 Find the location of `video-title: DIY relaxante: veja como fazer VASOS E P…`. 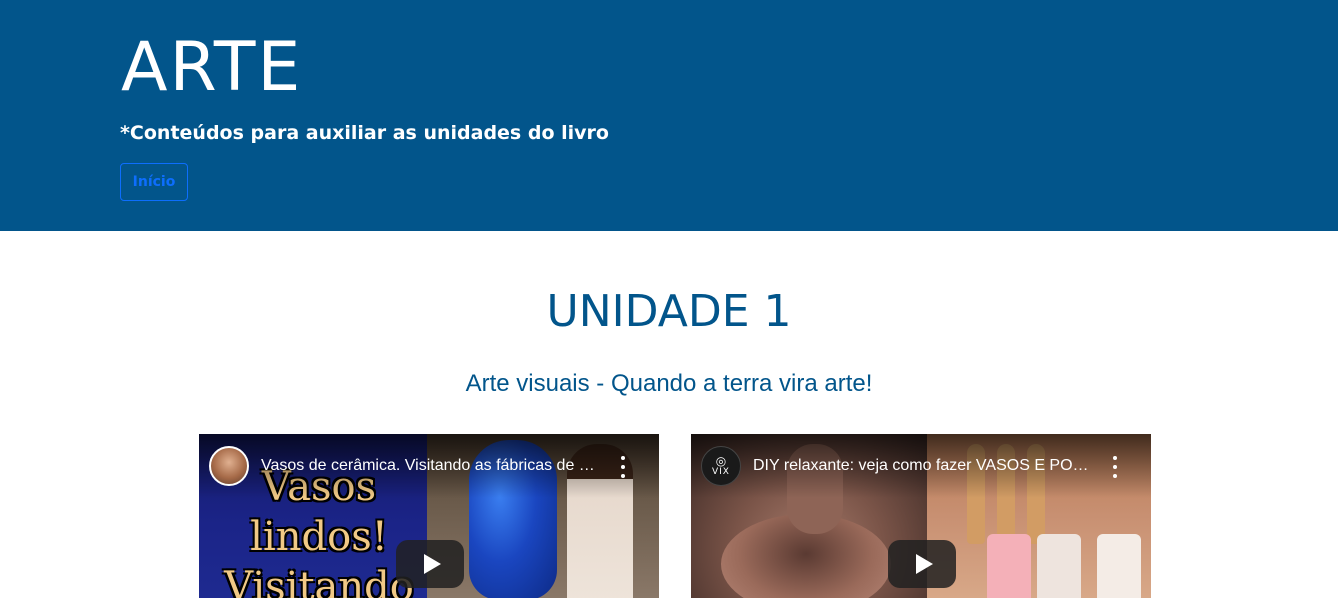

video-title: DIY relaxante: veja como fazer VASOS E P… is located at coordinates (923, 466).